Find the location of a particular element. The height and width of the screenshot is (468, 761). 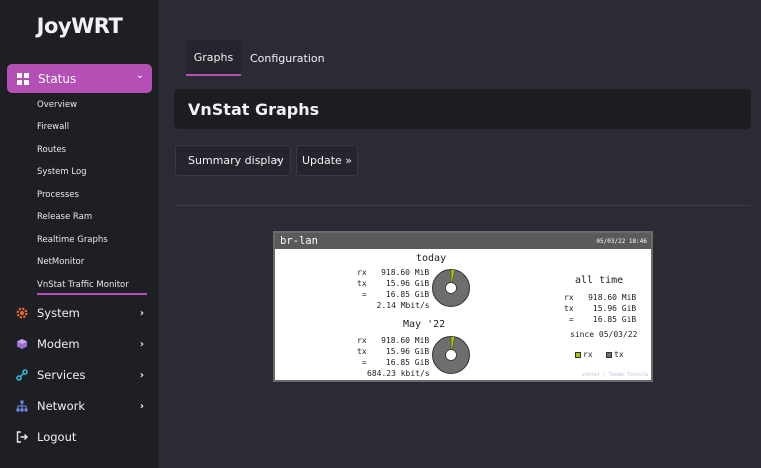

sidebar-item-system: System › is located at coordinates (82, 313).